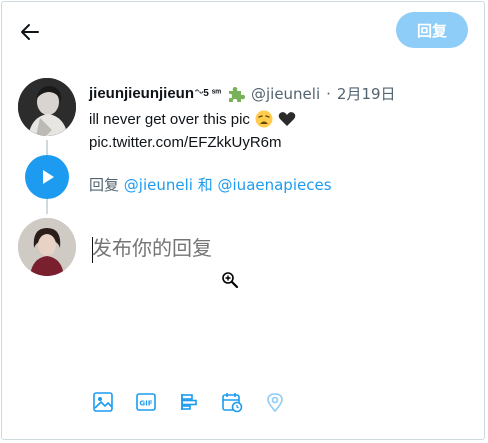 Image resolution: width=488 pixels, height=443 pixels. I want to click on author-handle: @jieuneli, so click(285, 94).